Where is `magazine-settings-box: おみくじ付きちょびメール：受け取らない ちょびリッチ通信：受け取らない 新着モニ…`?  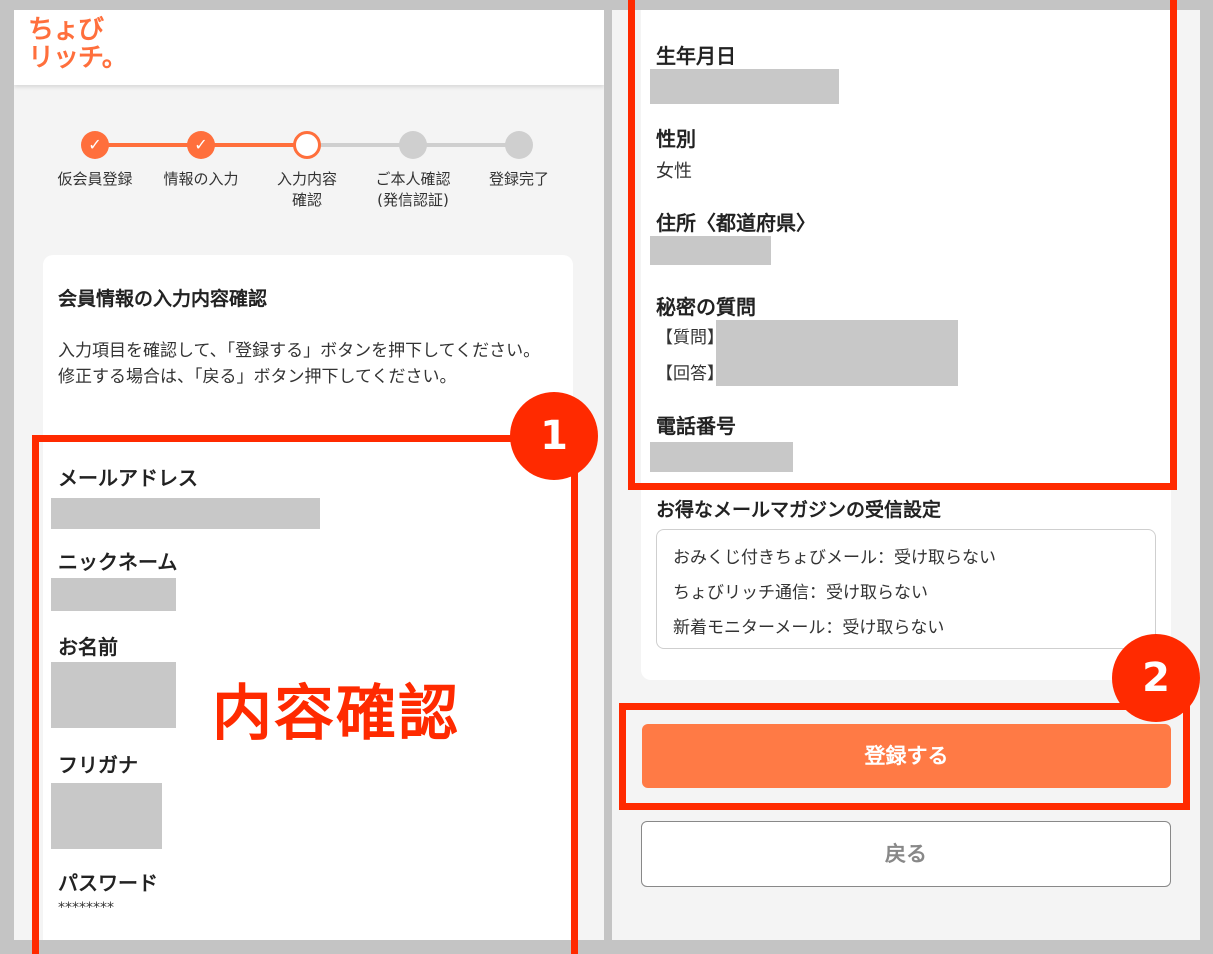
magazine-settings-box: おみくじ付きちょびメール：受け取らない ちょびリッチ通信：受け取らない 新着モニ… is located at coordinates (906, 589).